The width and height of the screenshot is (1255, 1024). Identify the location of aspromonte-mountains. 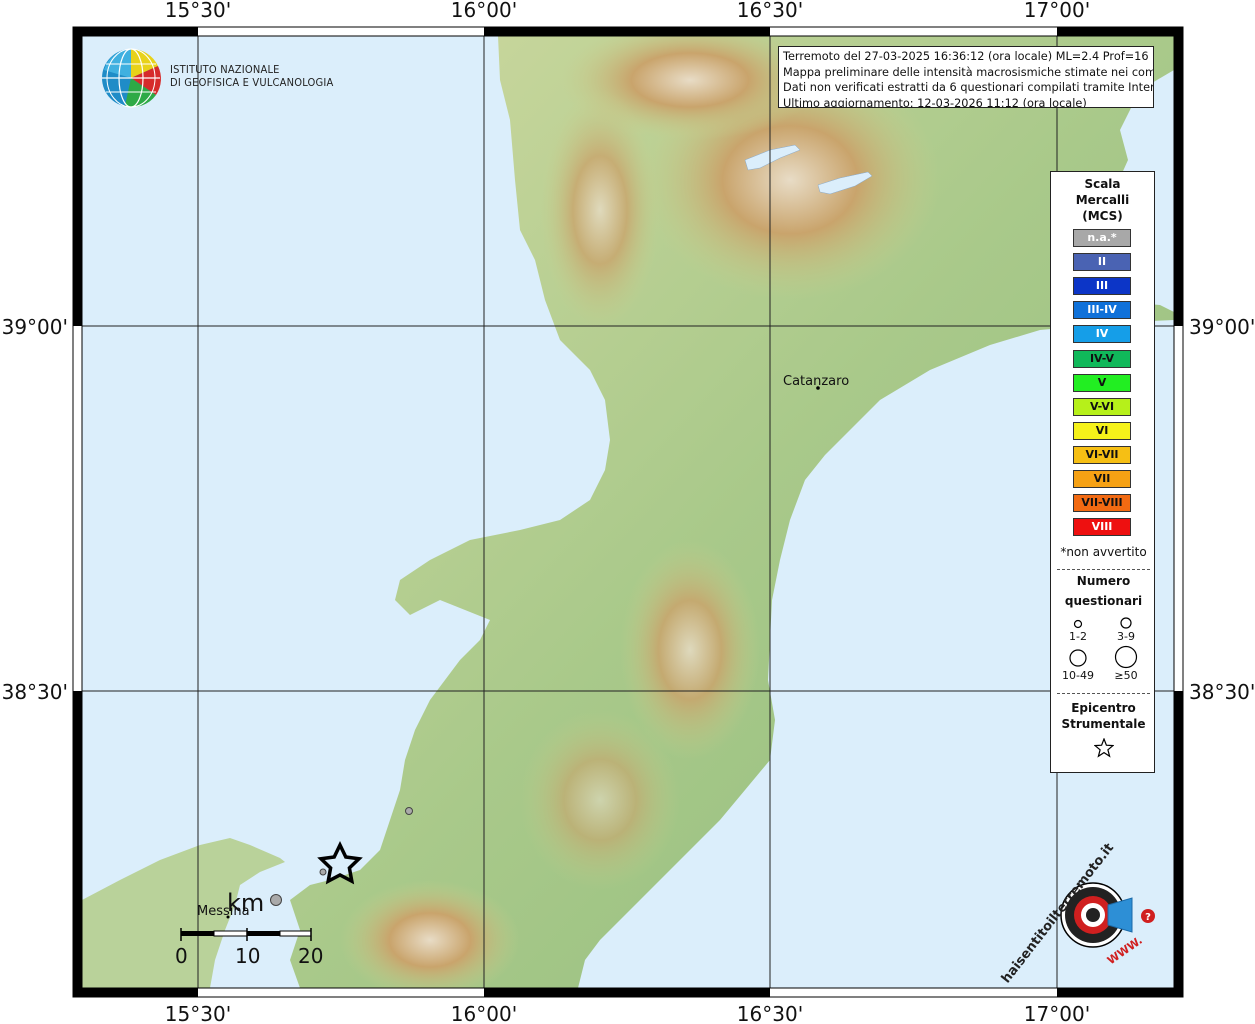
(430, 934).